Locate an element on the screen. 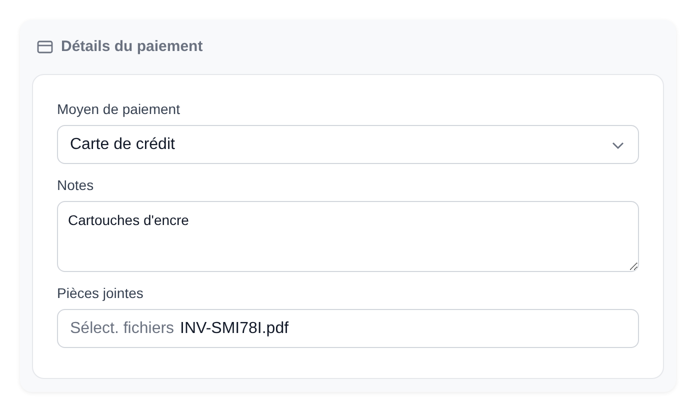  file-field: Sélect. fichiers INV-SMI78I.pdf is located at coordinates (348, 328).